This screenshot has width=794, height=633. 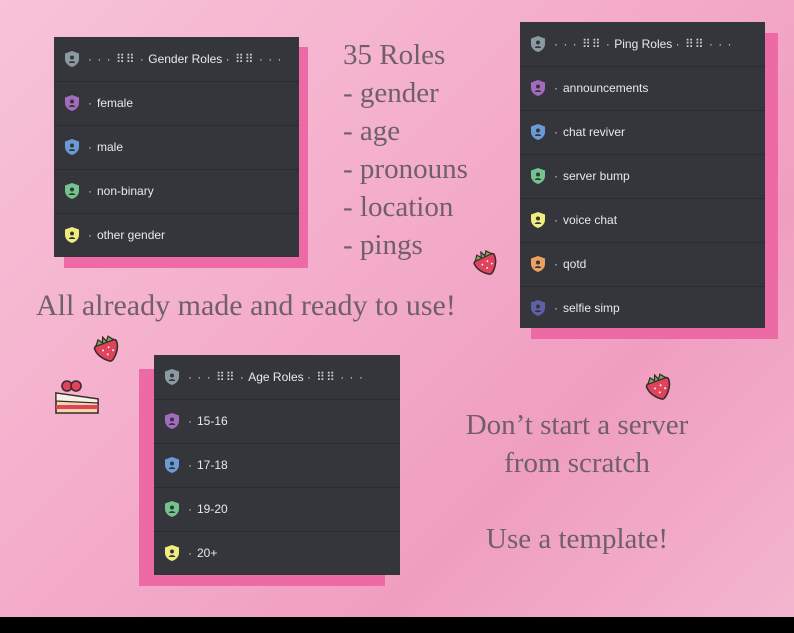 I want to click on orange-shield-icon, so click(x=538, y=264).